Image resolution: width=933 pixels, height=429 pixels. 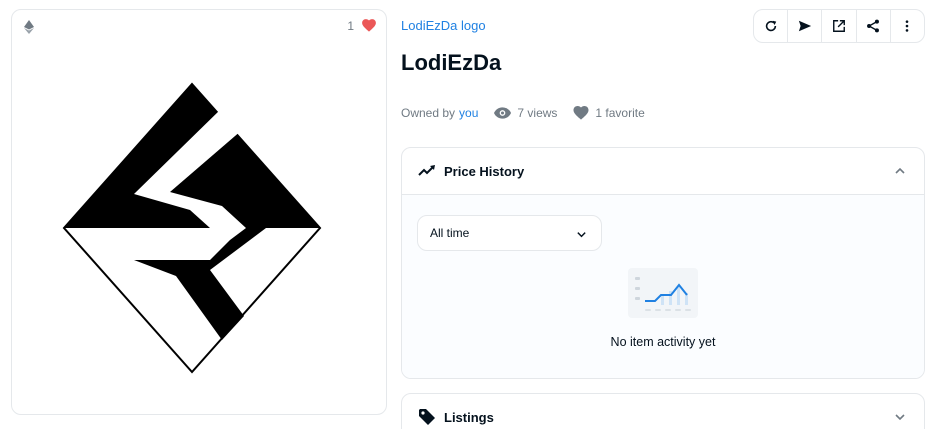 I want to click on share-button, so click(x=874, y=26).